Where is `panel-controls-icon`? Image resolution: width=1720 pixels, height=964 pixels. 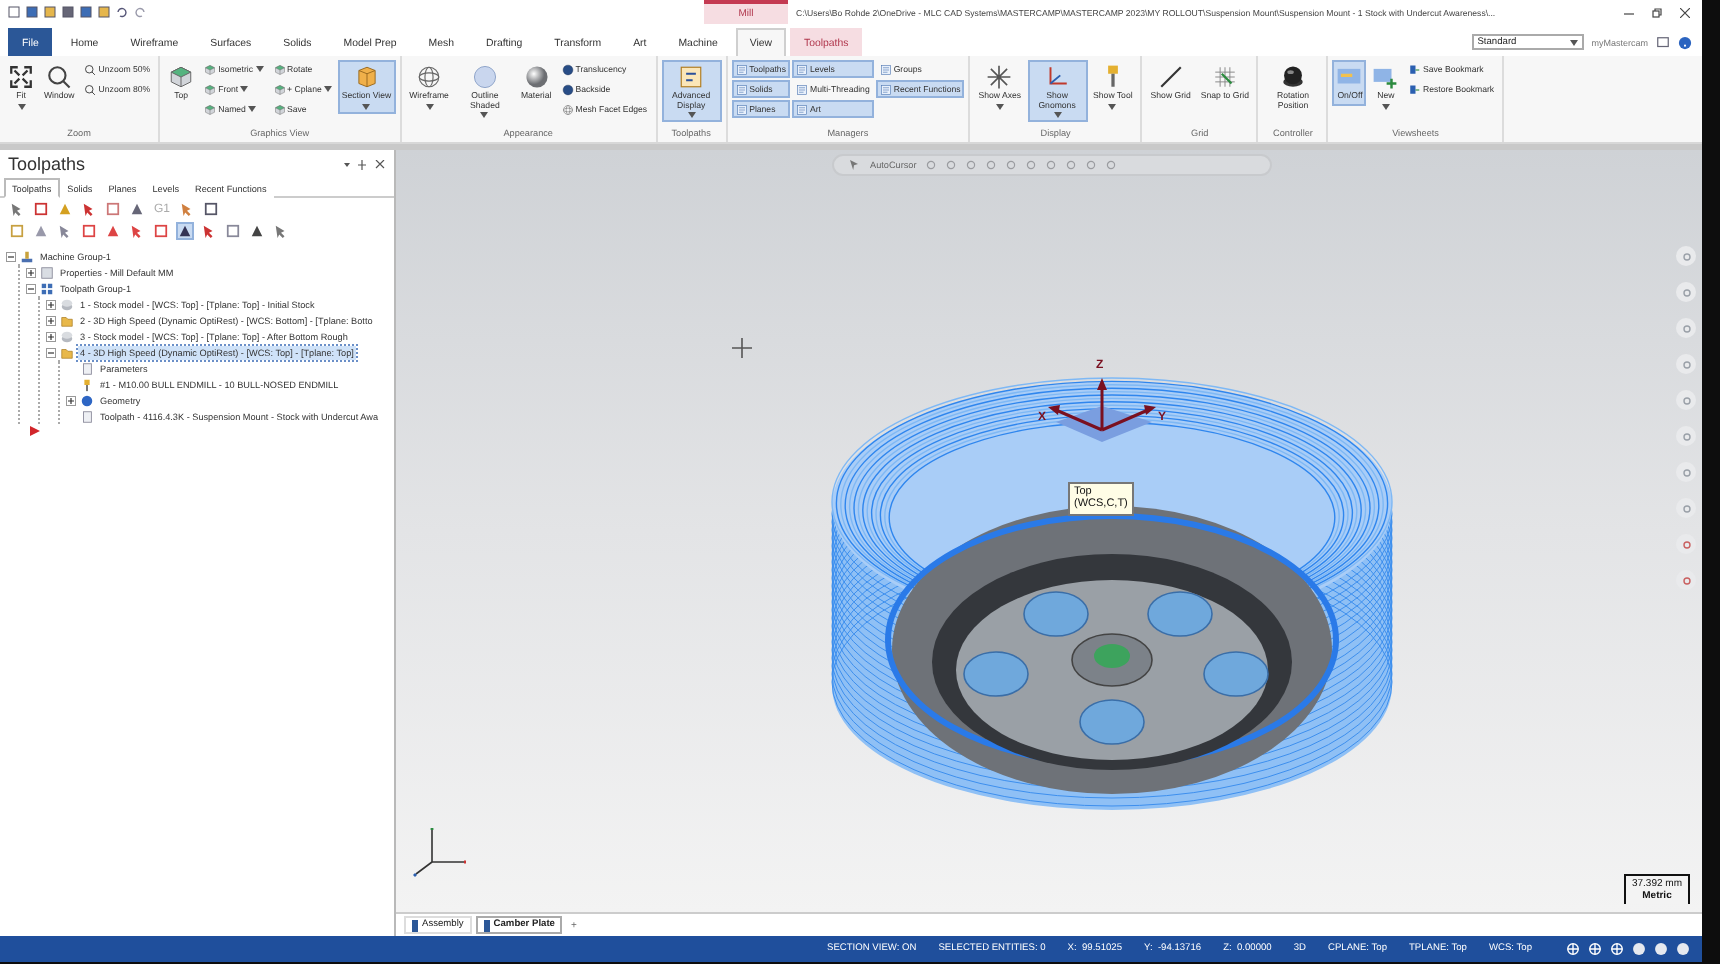
panel-controls-icon is located at coordinates (364, 164).